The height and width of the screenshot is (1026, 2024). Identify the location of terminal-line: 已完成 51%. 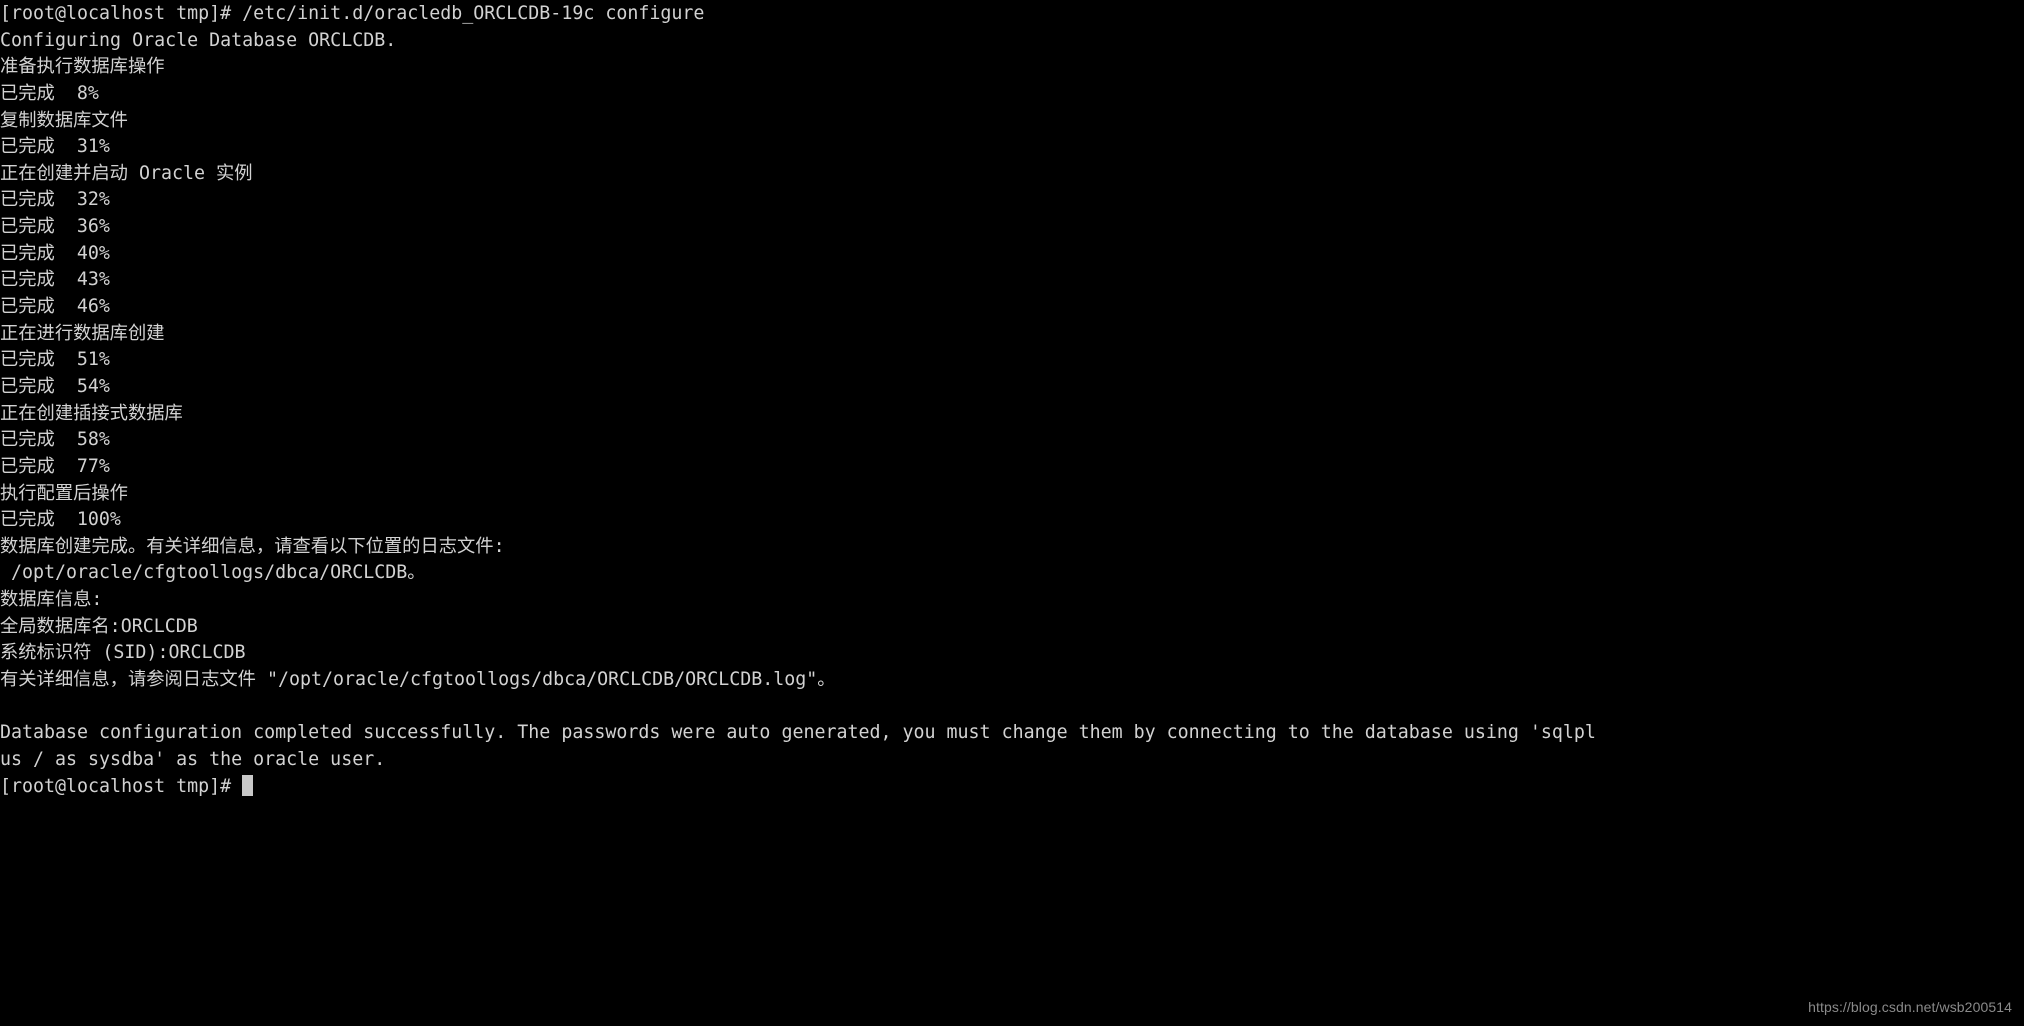
(55, 360).